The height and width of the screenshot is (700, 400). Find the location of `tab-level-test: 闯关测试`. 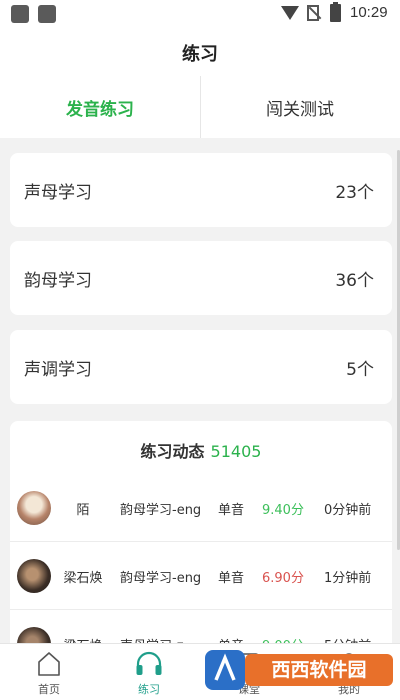

tab-level-test: 闯关测试 is located at coordinates (300, 107).